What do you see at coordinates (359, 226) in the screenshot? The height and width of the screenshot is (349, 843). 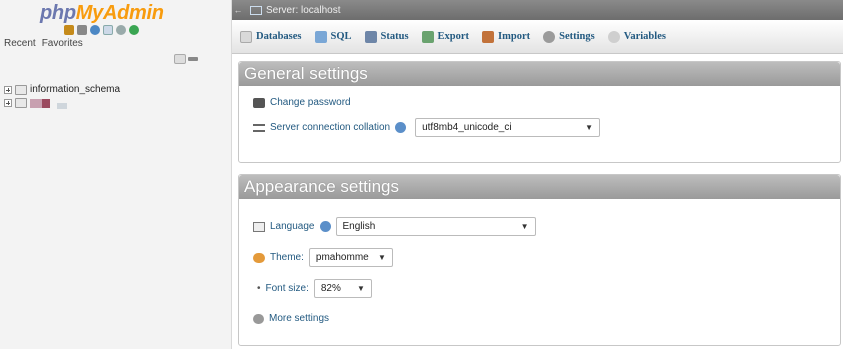 I see `language-value: English` at bounding box center [359, 226].